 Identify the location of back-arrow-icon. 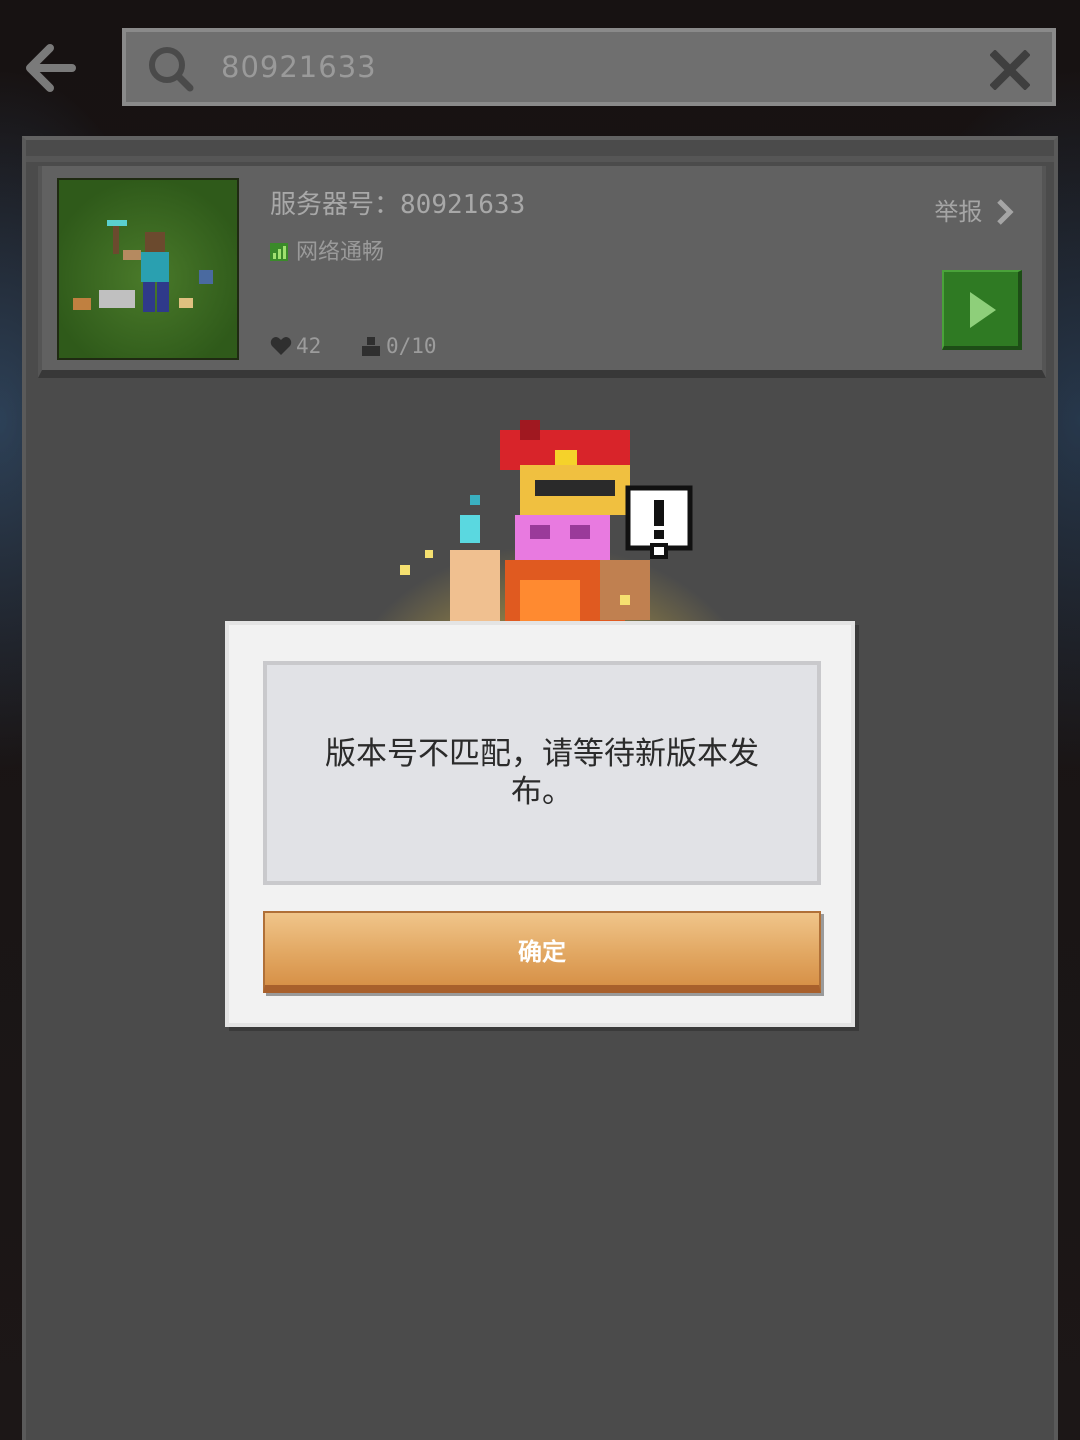
(51, 68).